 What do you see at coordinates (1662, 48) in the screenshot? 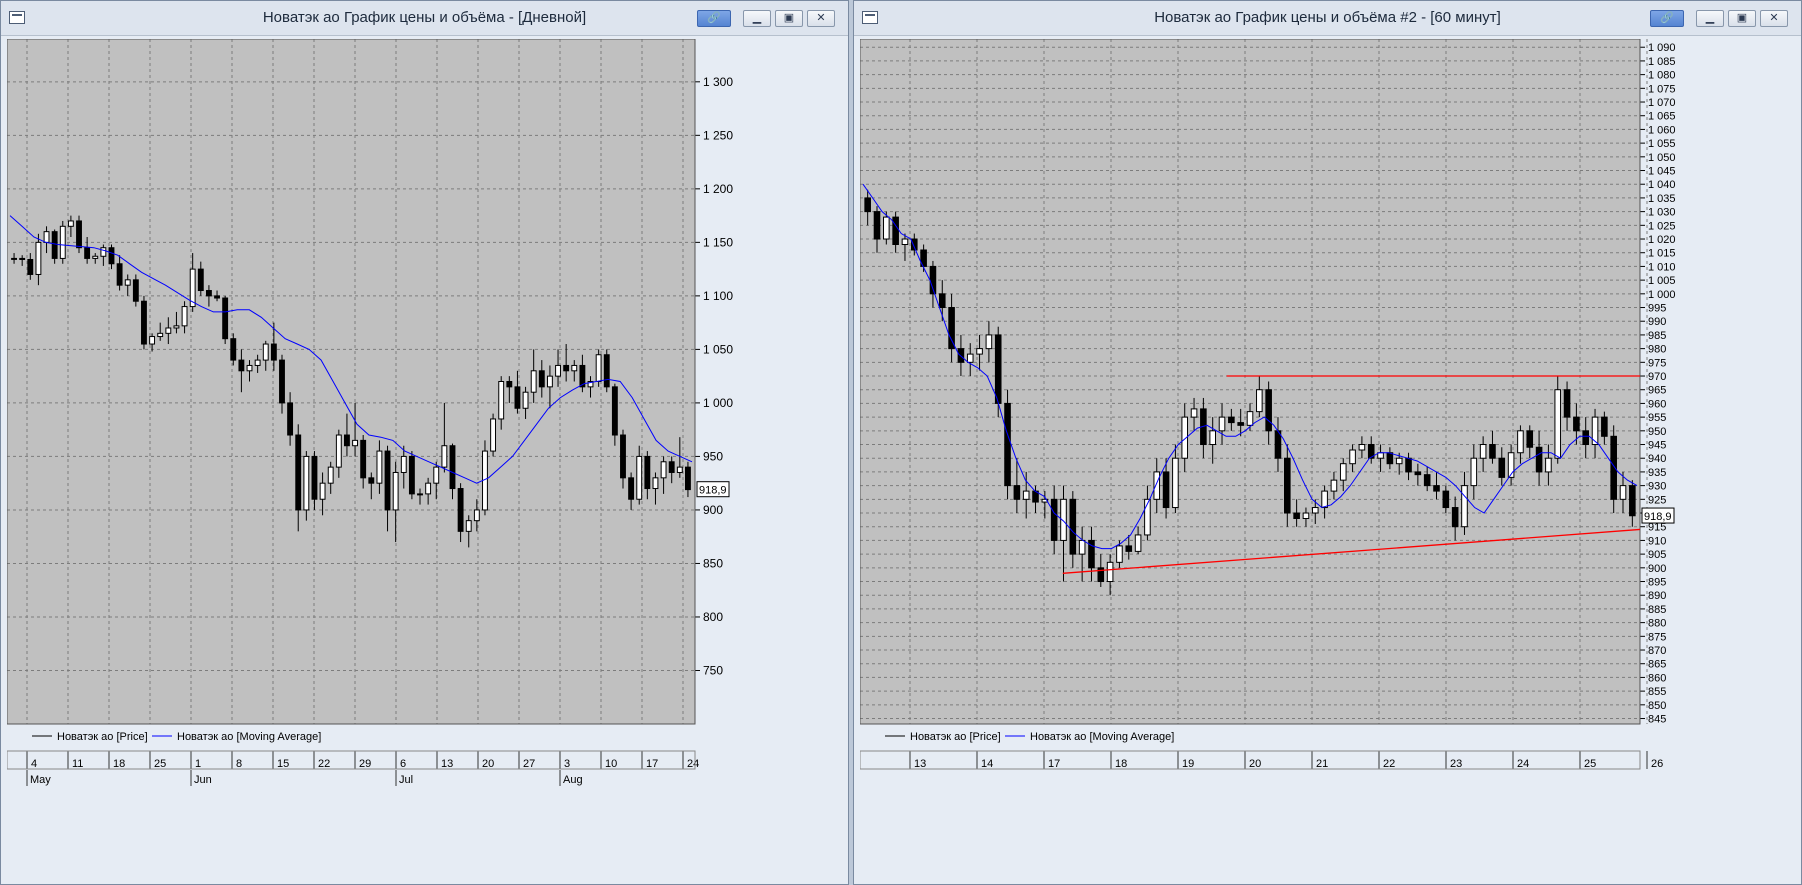
I see `y-tick-label: 1 090` at bounding box center [1662, 48].